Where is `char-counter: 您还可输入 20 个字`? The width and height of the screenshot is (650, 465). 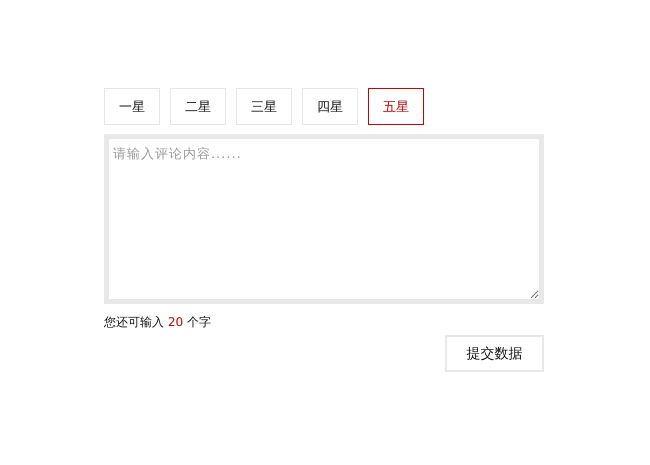
char-counter: 您还可输入 20 个字 is located at coordinates (158, 322).